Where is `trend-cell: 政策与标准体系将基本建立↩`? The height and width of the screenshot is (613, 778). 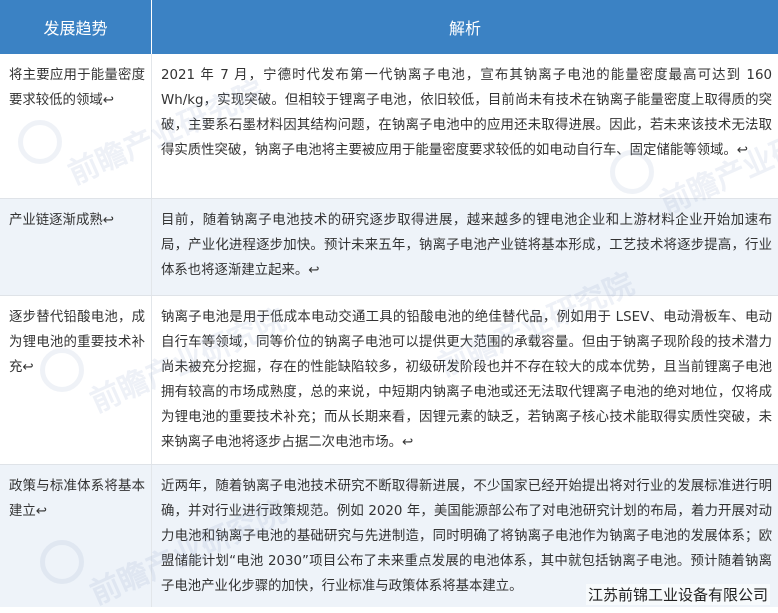
trend-cell: 政策与标准体系将基本建立↩ is located at coordinates (76, 536).